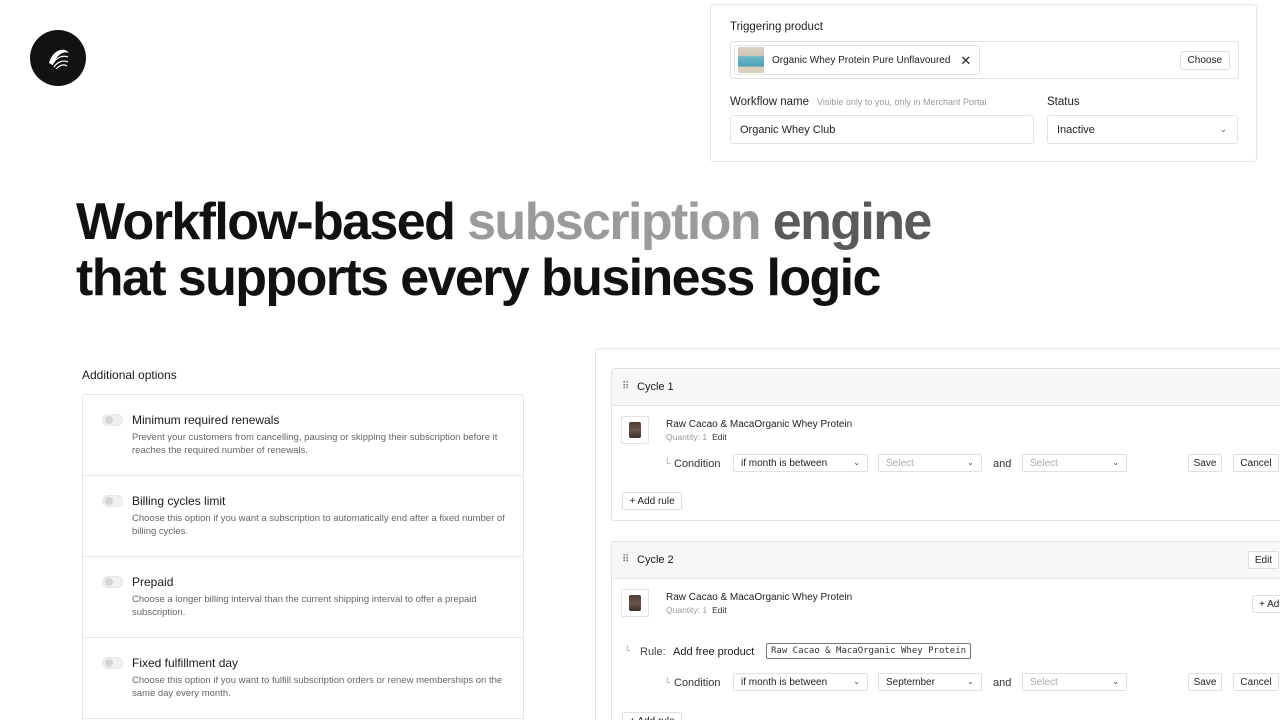 The image size is (1280, 720). What do you see at coordinates (846, 222) in the screenshot?
I see `headline-part-3: engine` at bounding box center [846, 222].